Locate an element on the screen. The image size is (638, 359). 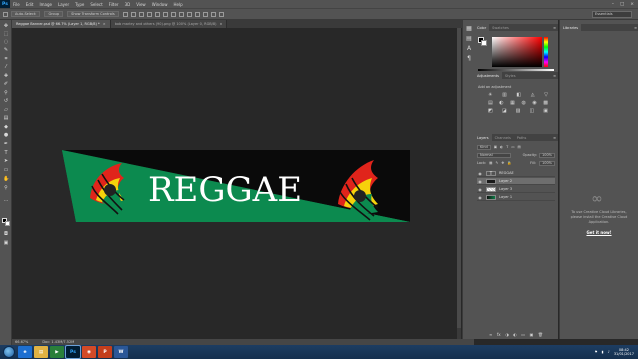
selective-color-icon: ▣ is located at coordinates (545, 111).